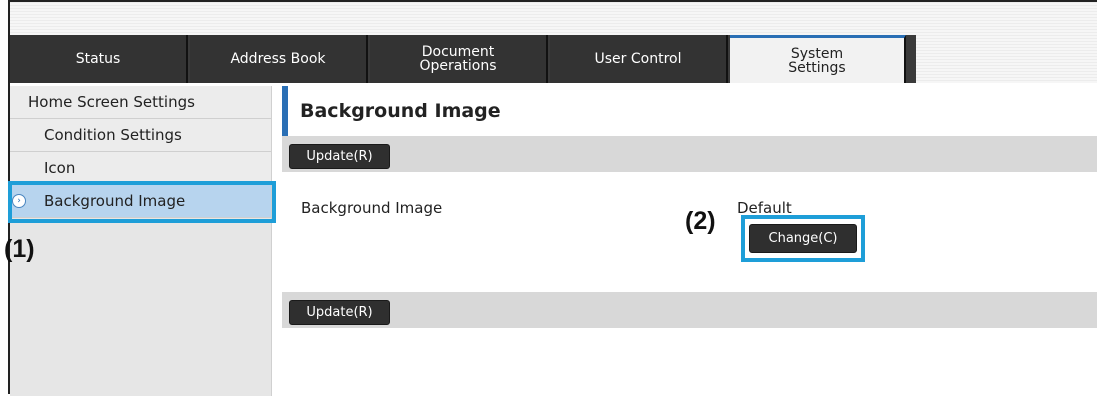  Describe the element at coordinates (700, 221) in the screenshot. I see `callout-label: (2)` at that location.